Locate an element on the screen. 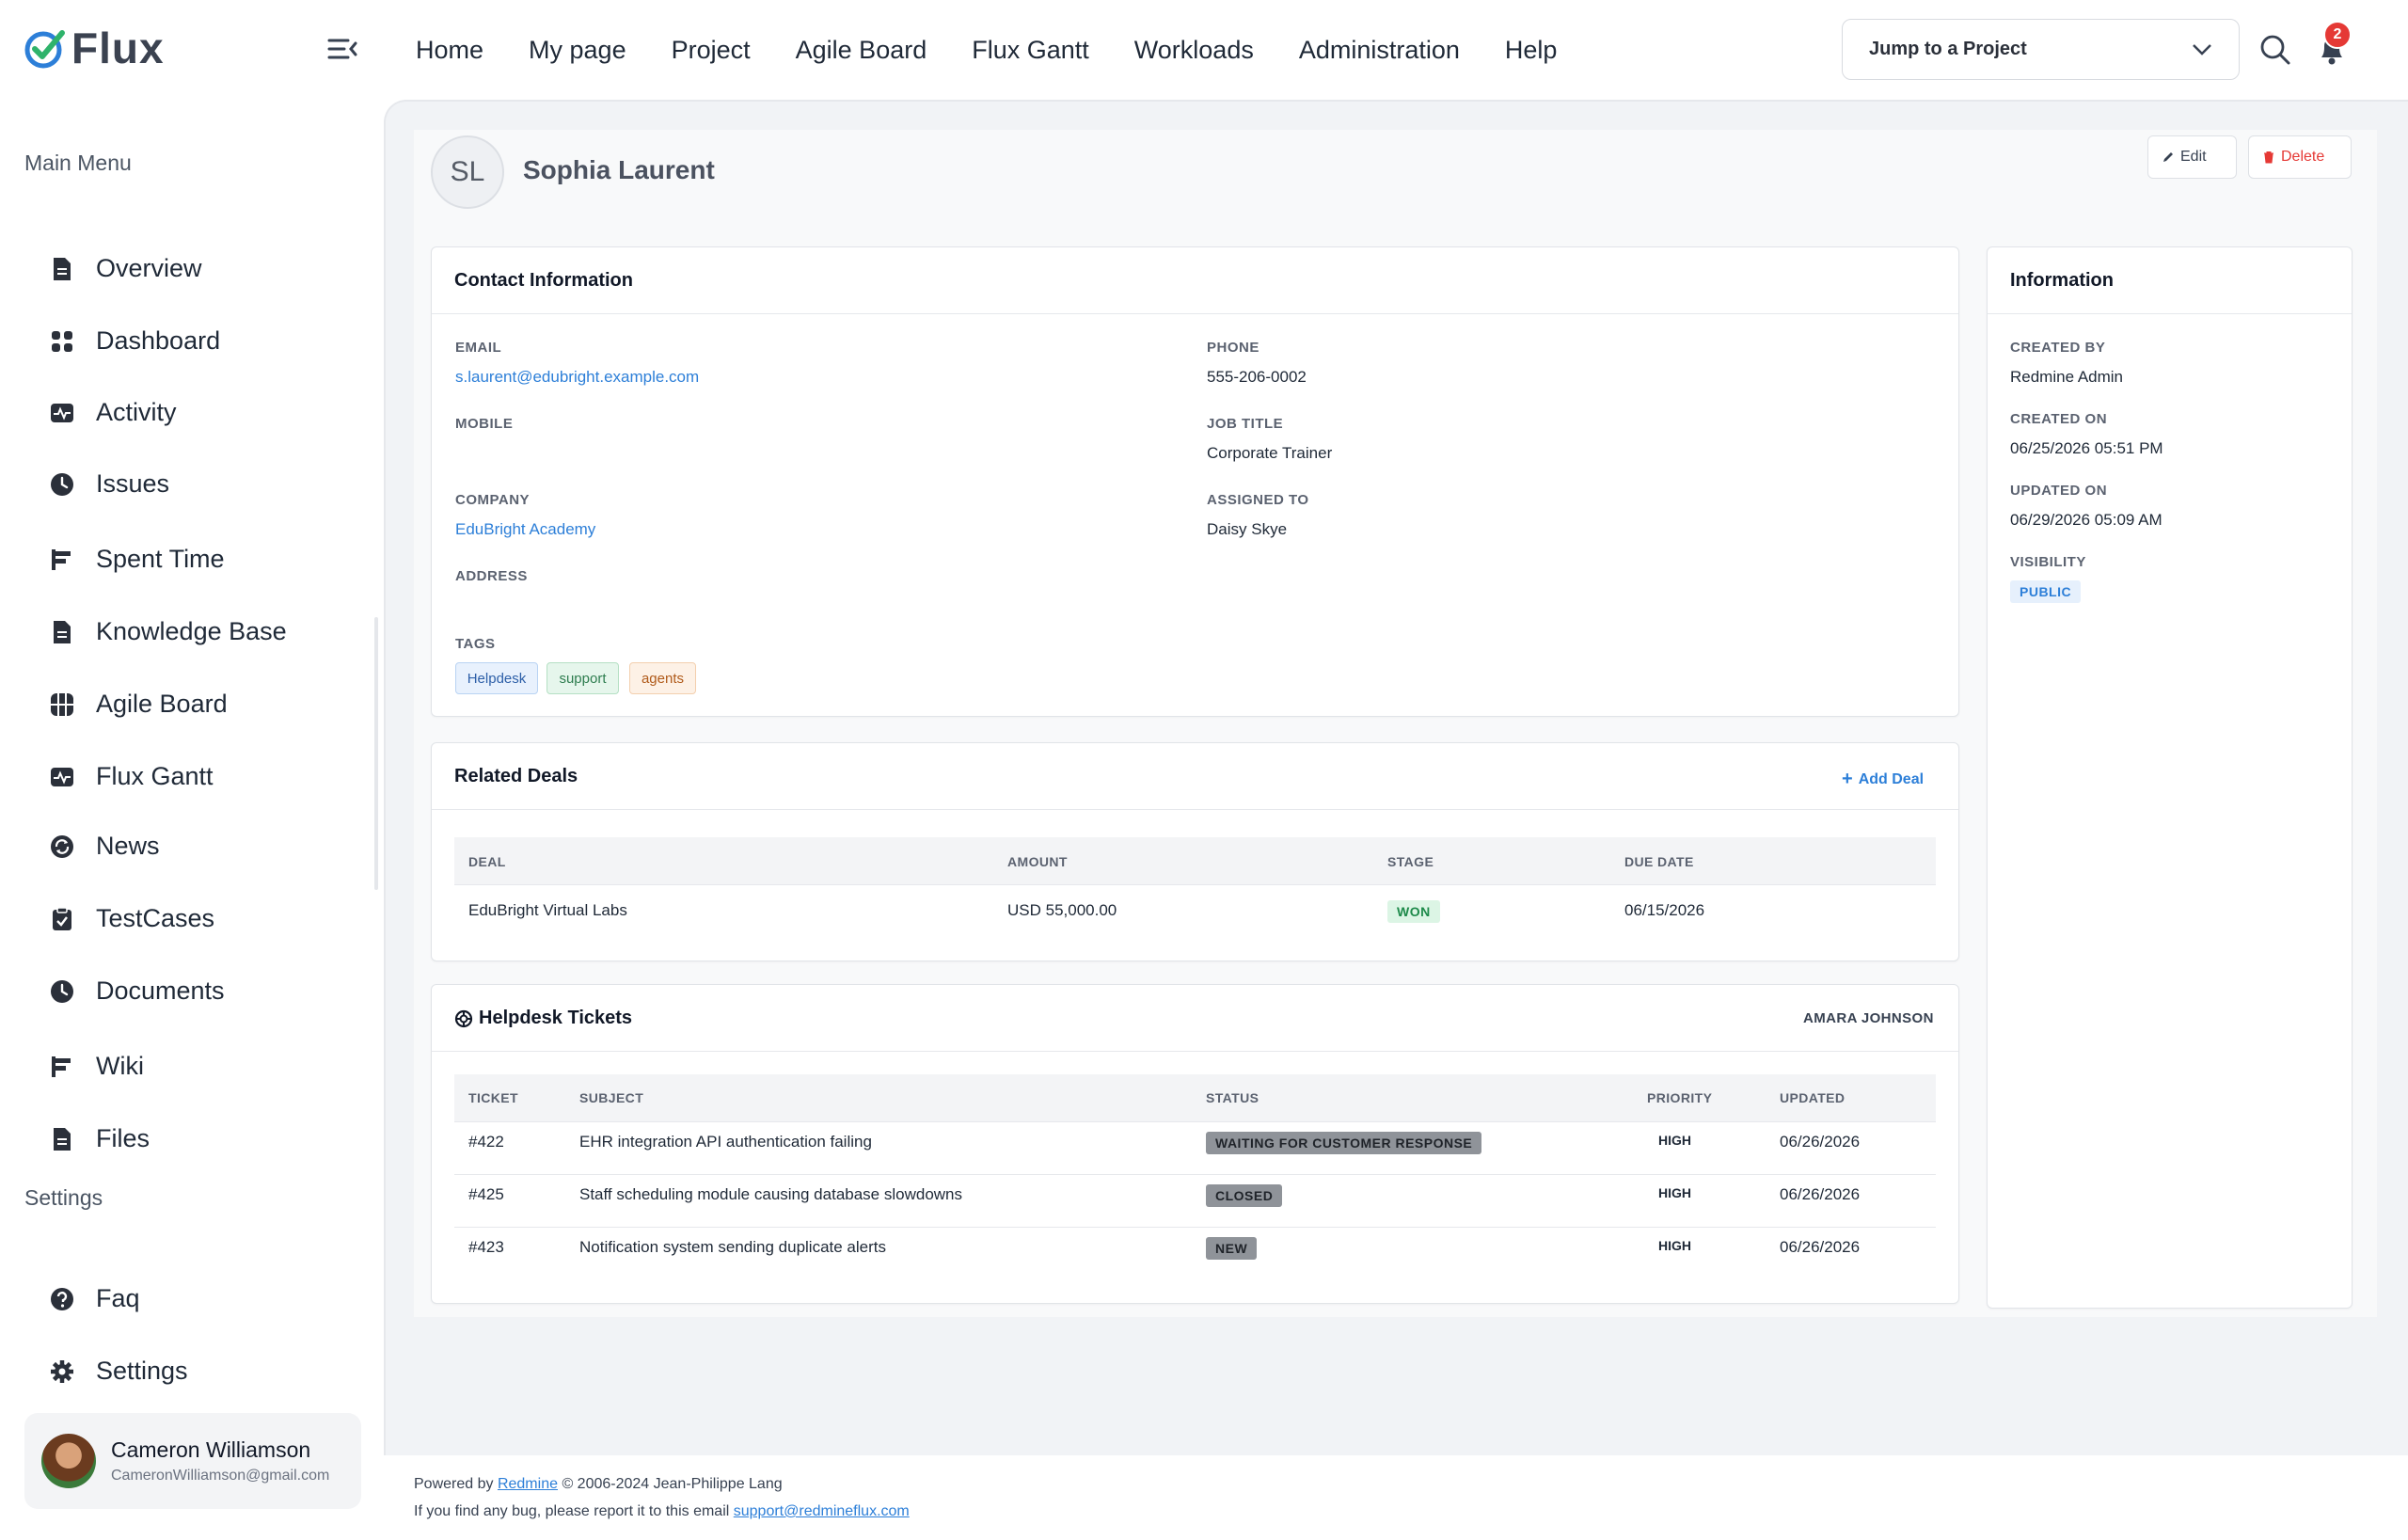 Image resolution: width=2408 pixels, height=1540 pixels. ticket-id-link: #422 is located at coordinates (486, 1142).